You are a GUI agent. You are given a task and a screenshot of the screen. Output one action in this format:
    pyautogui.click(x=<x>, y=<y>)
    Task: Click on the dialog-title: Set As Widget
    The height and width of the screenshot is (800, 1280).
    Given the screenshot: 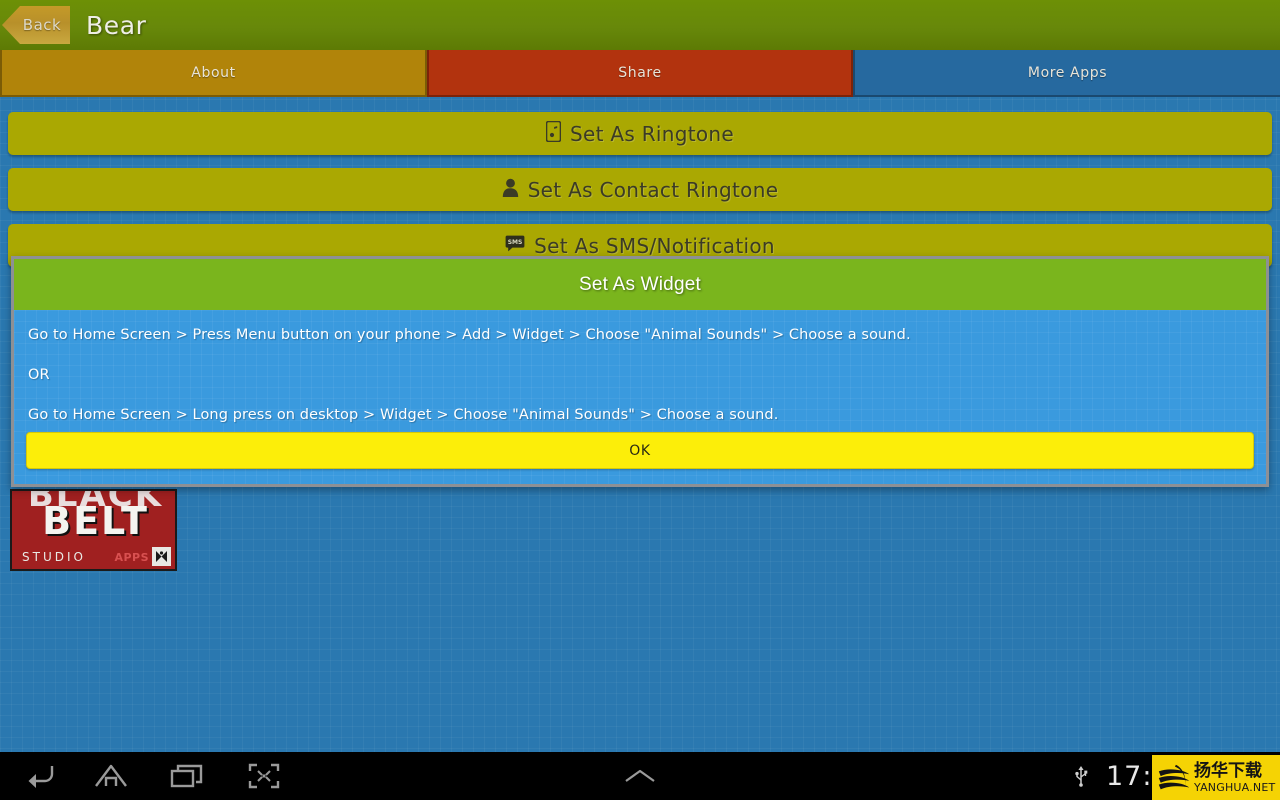 What is the action you would take?
    pyautogui.click(x=640, y=284)
    